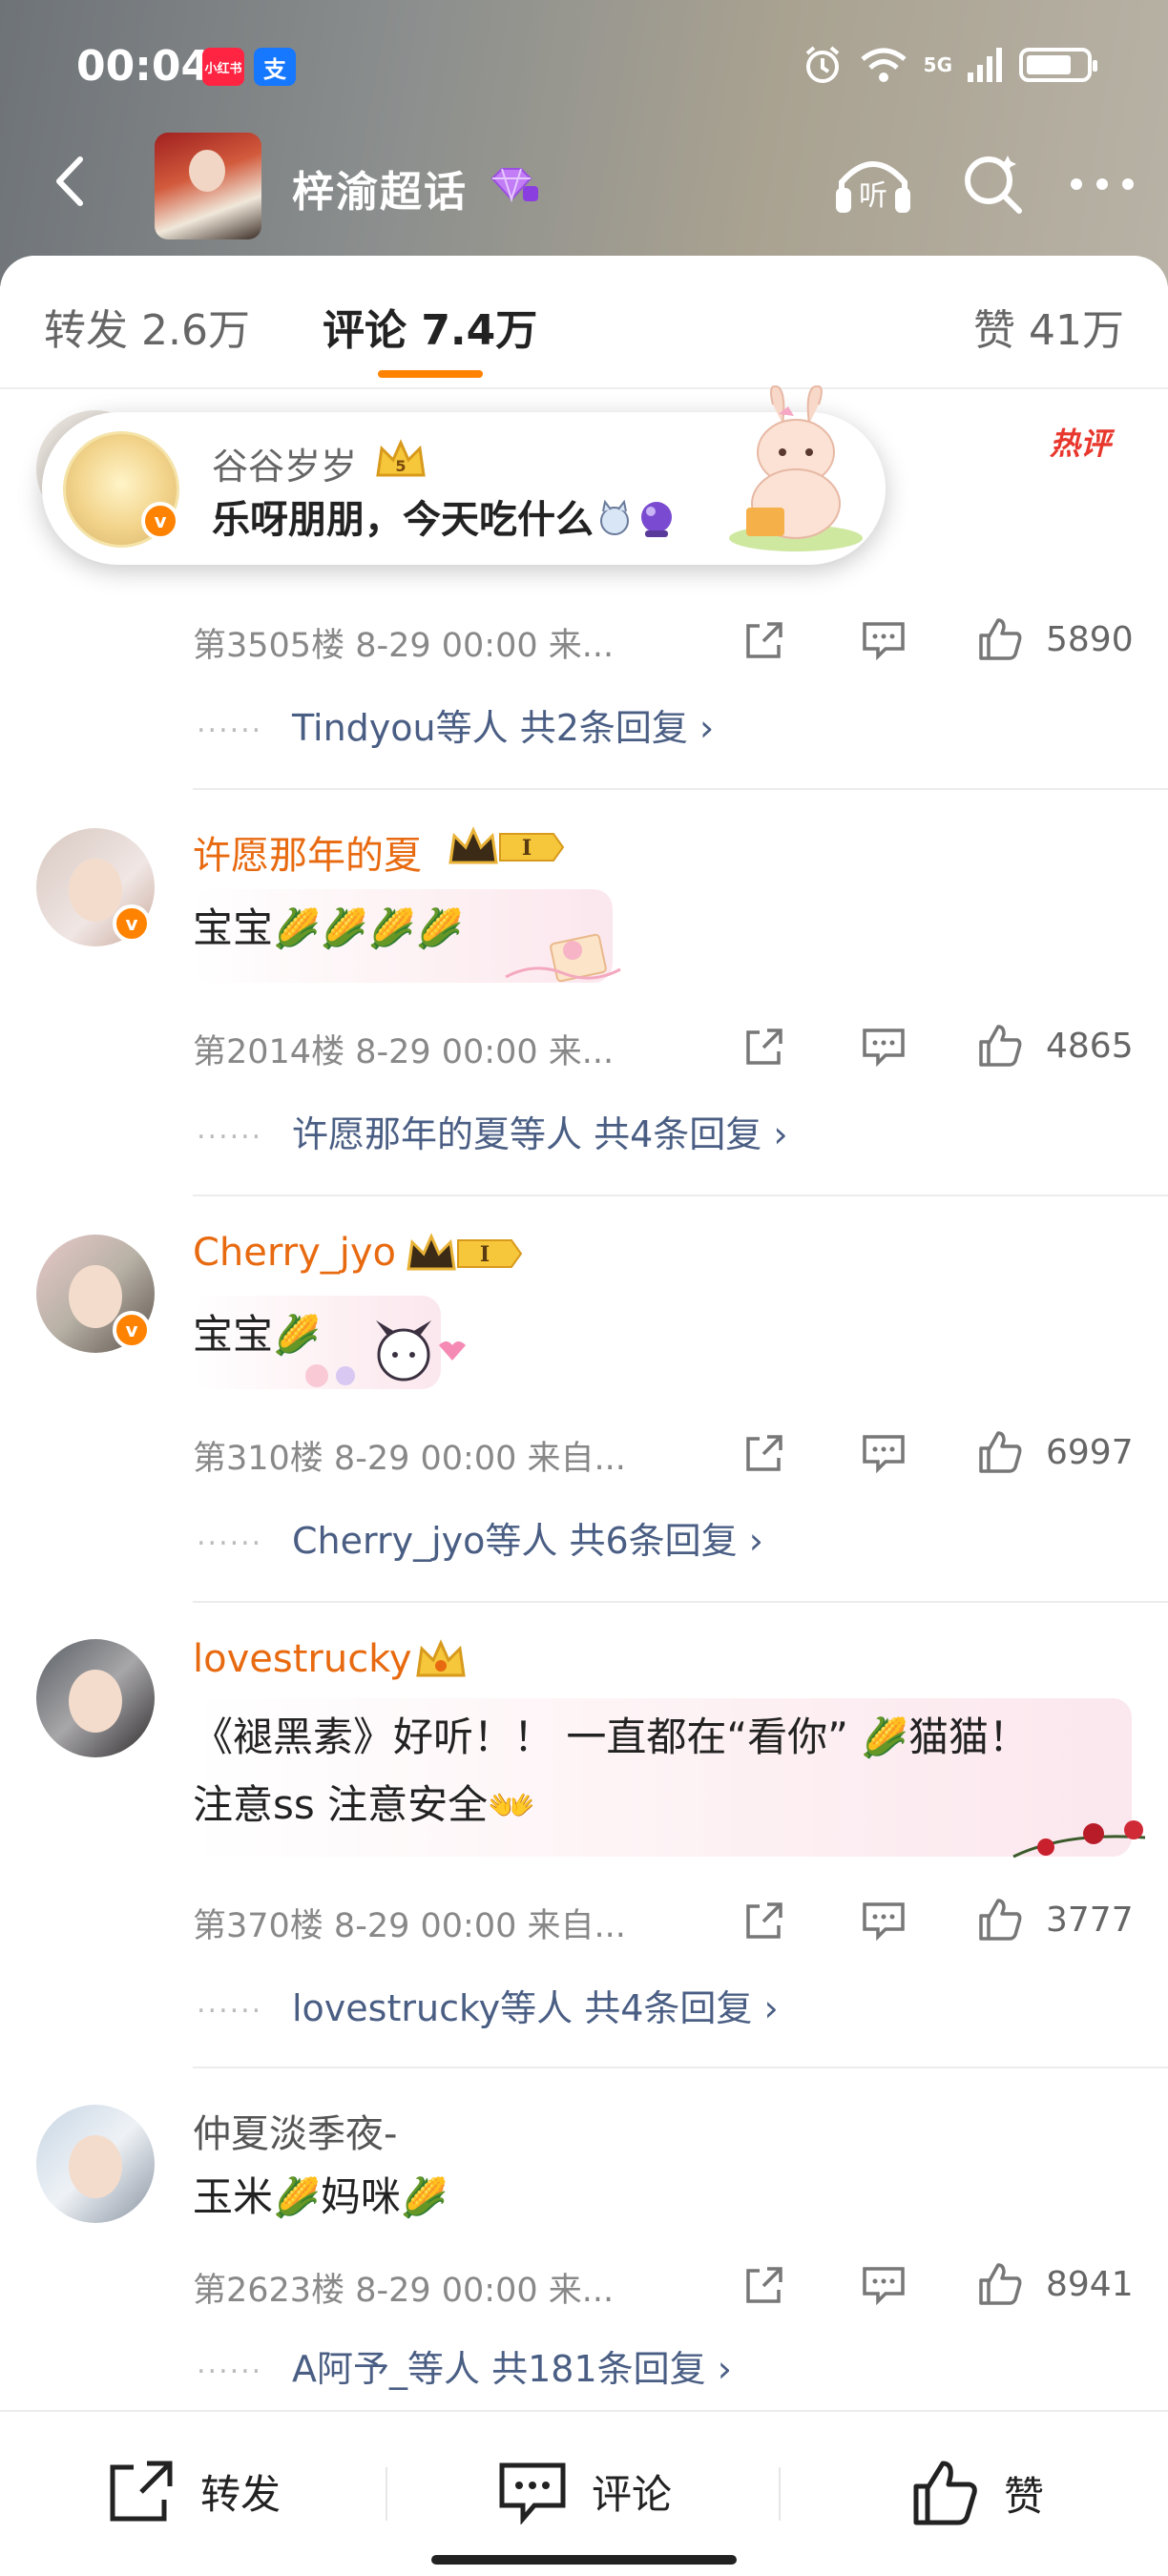  I want to click on hot-comment-tag: 热评, so click(1080, 444).